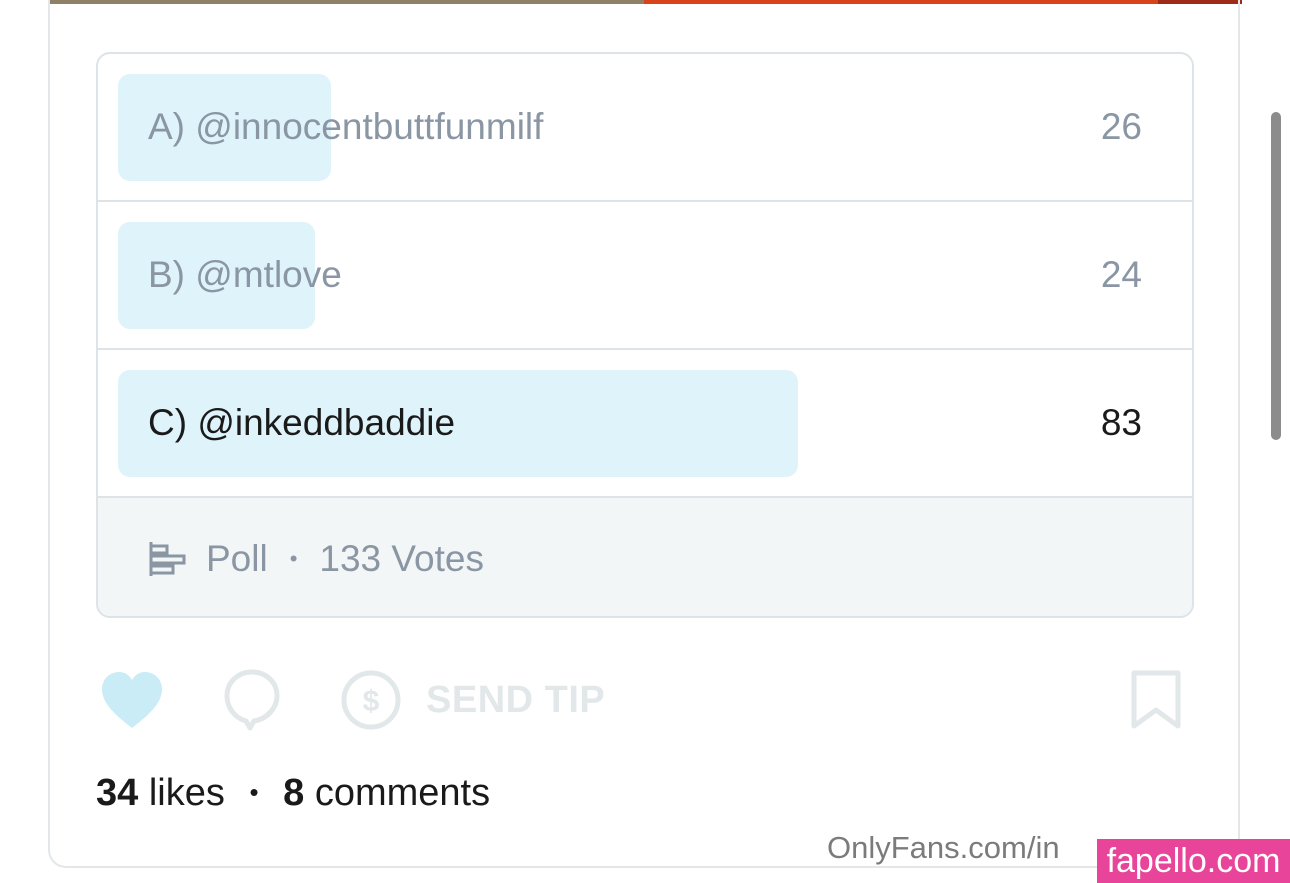 This screenshot has width=1290, height=883. I want to click on comments-count: 8, so click(293, 793).